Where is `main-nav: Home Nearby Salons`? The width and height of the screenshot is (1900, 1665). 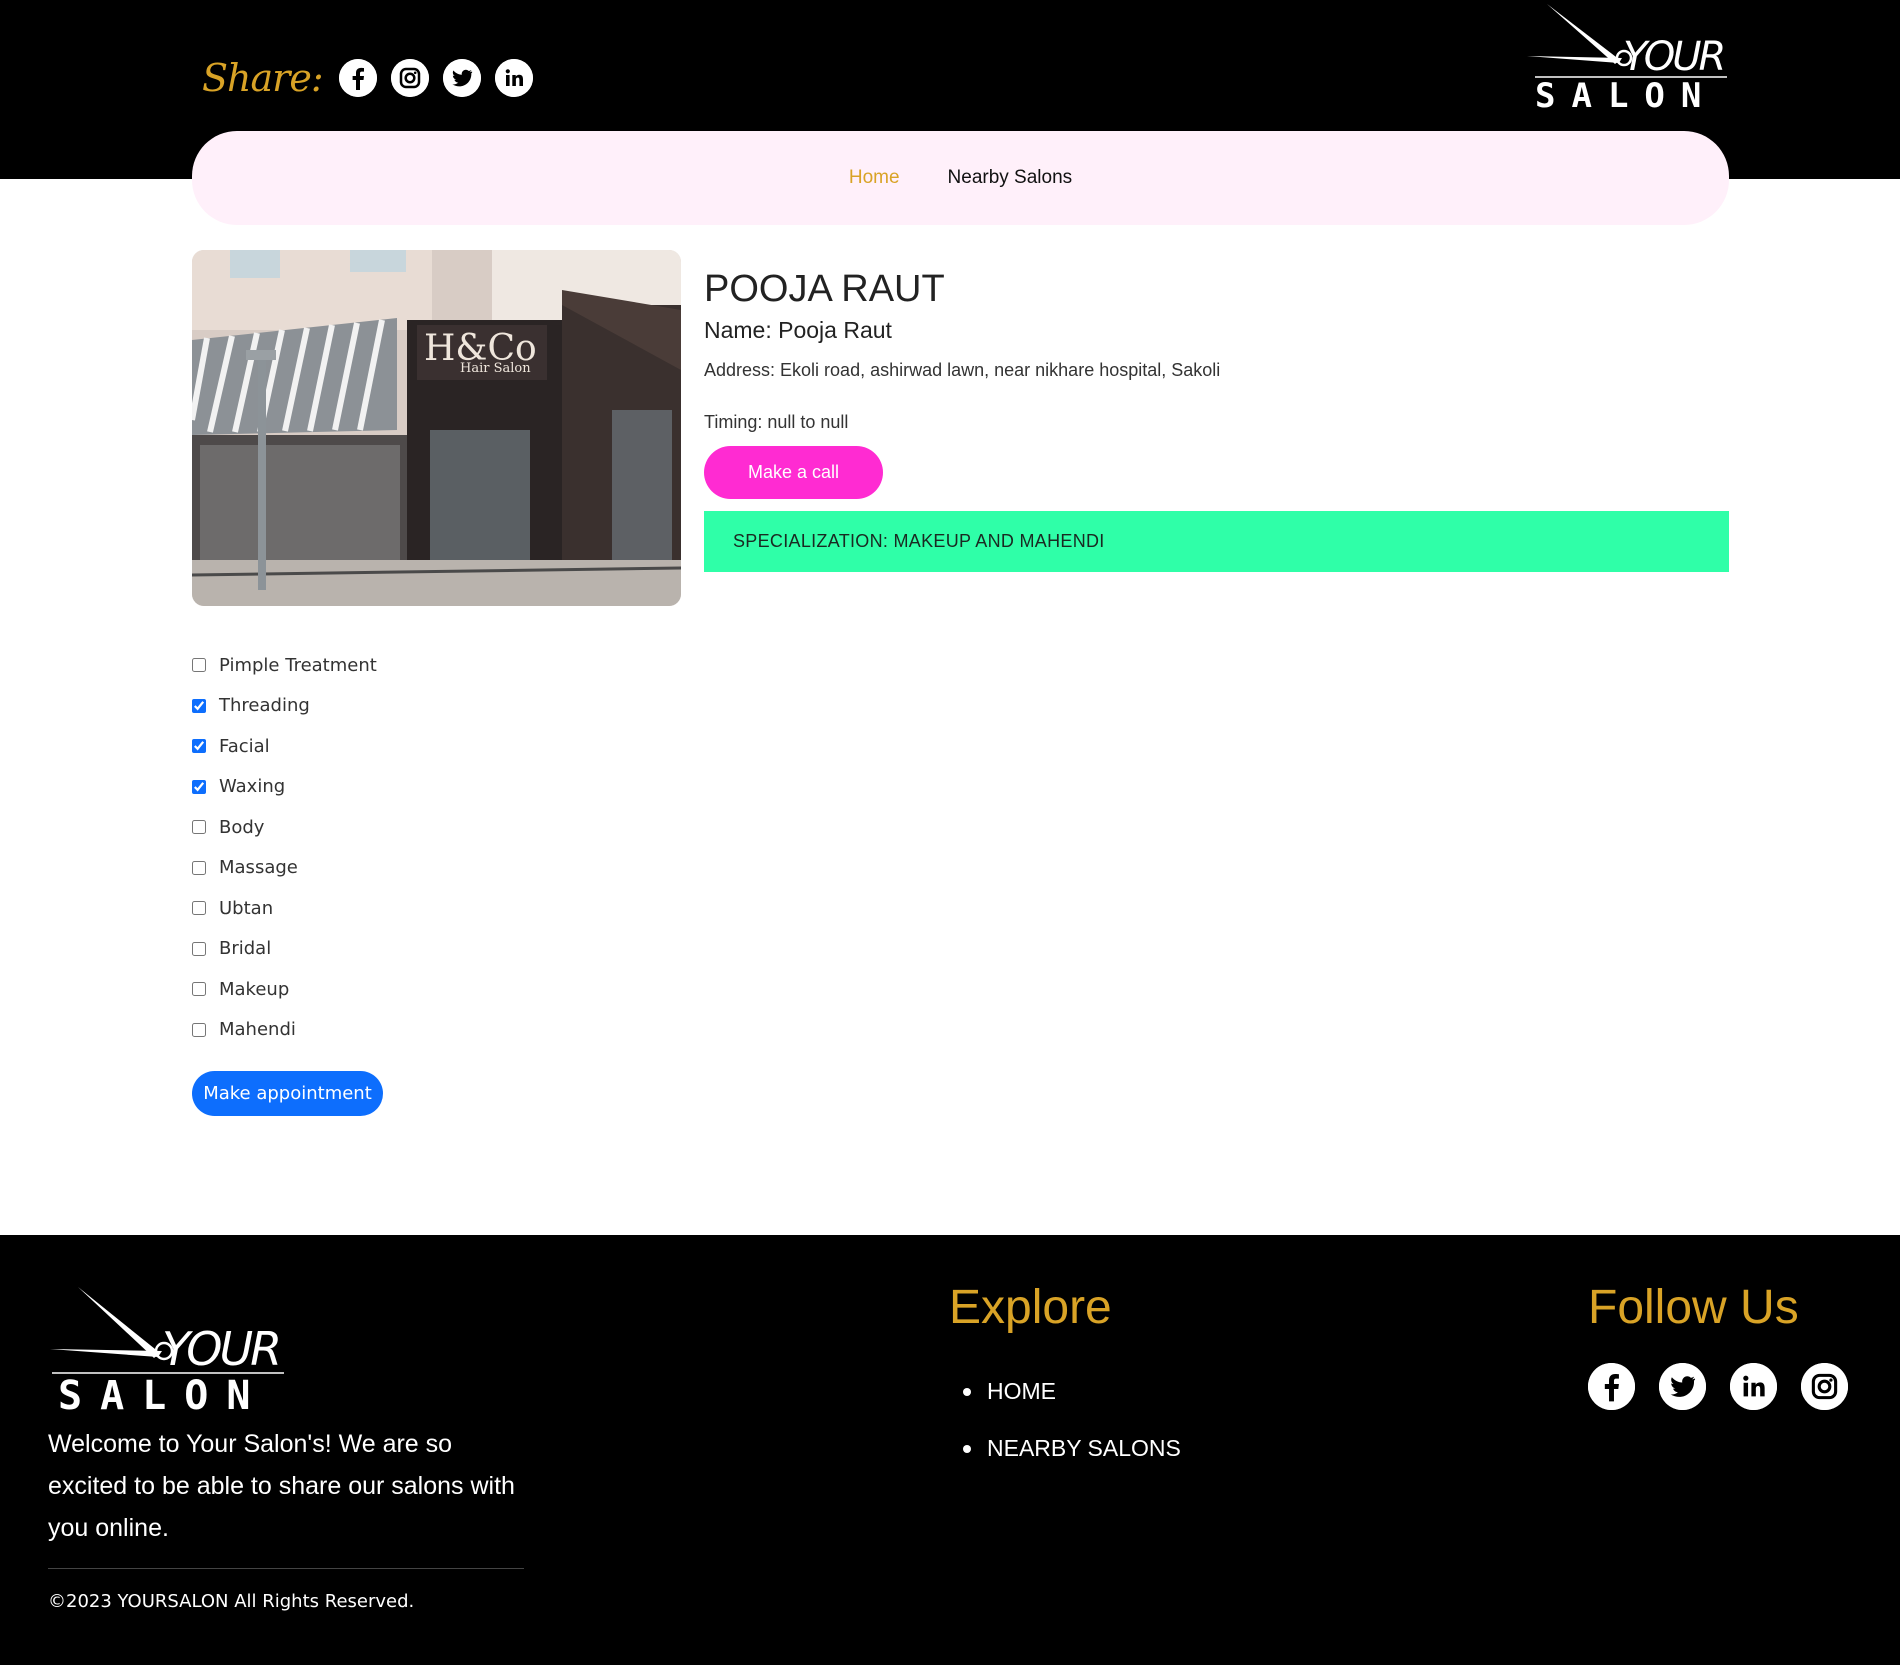 main-nav: Home Nearby Salons is located at coordinates (960, 178).